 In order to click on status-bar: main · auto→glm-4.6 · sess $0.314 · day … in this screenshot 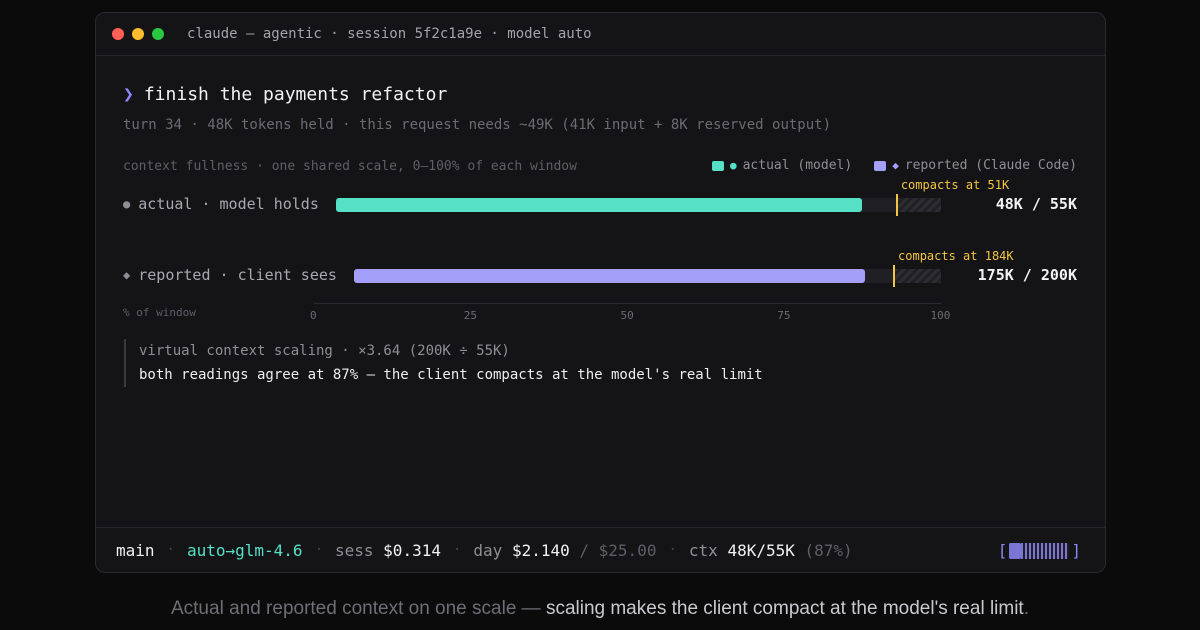, I will do `click(600, 549)`.